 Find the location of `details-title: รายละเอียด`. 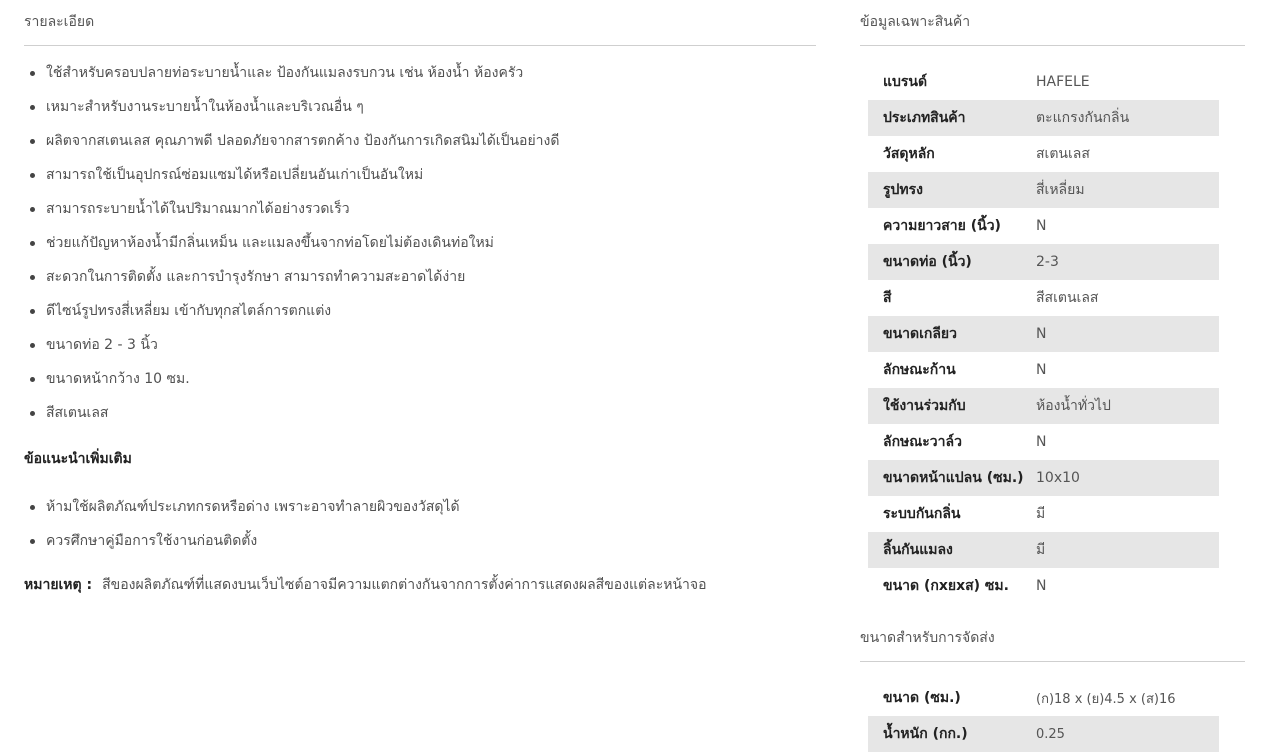

details-title: รายละเอียด is located at coordinates (420, 28).